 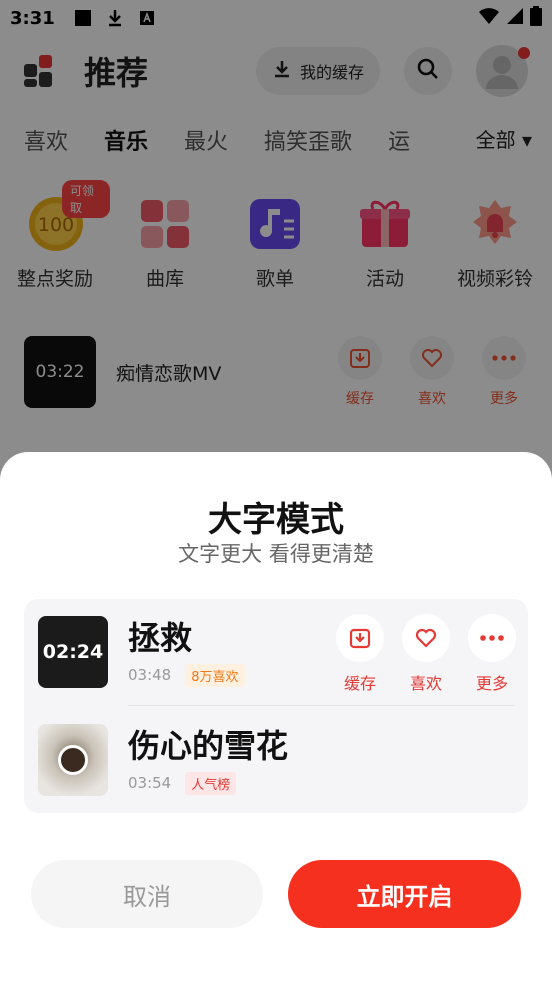 What do you see at coordinates (150, 783) in the screenshot?
I see `song-duration: 03:54` at bounding box center [150, 783].